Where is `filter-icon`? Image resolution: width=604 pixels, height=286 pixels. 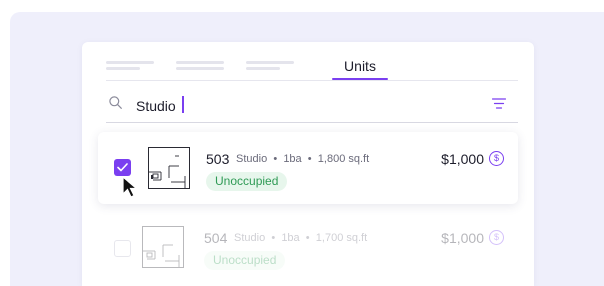
filter-icon is located at coordinates (499, 103).